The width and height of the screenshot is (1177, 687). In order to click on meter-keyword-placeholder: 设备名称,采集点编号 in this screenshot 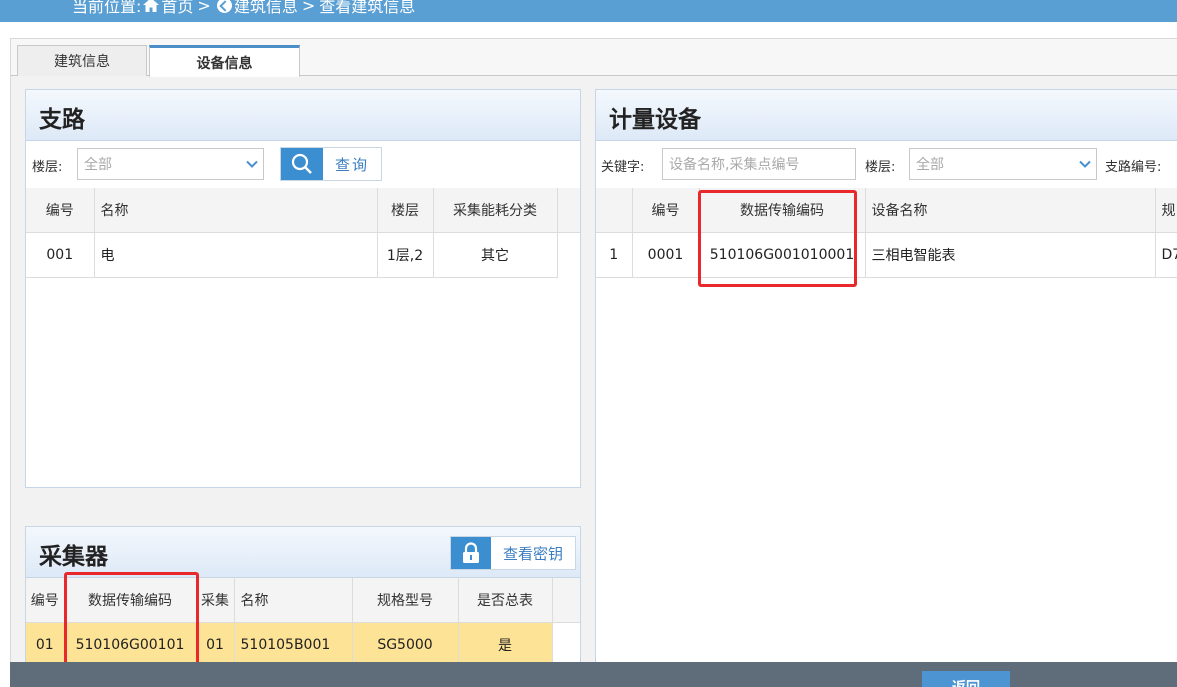, I will do `click(734, 165)`.